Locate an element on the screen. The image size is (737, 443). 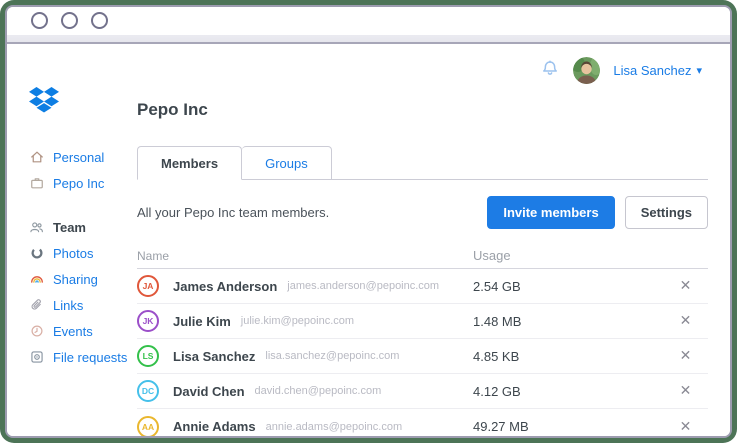
member-initials-avatar: AA is located at coordinates (148, 425).